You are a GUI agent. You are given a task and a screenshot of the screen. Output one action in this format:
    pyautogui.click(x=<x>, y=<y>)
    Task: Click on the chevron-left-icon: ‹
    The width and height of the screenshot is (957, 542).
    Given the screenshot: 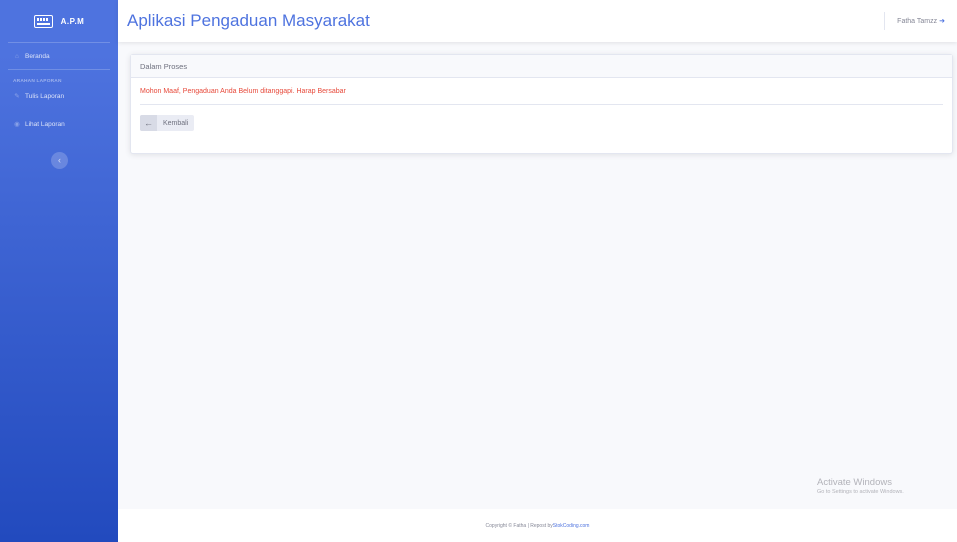 What is the action you would take?
    pyautogui.click(x=59, y=160)
    